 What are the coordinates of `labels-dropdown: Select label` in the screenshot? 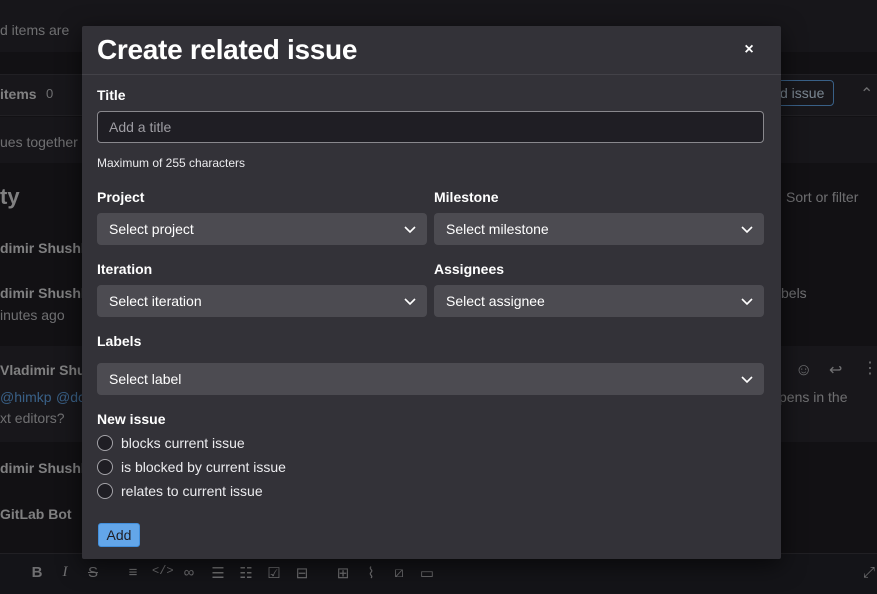 It's located at (430, 379).